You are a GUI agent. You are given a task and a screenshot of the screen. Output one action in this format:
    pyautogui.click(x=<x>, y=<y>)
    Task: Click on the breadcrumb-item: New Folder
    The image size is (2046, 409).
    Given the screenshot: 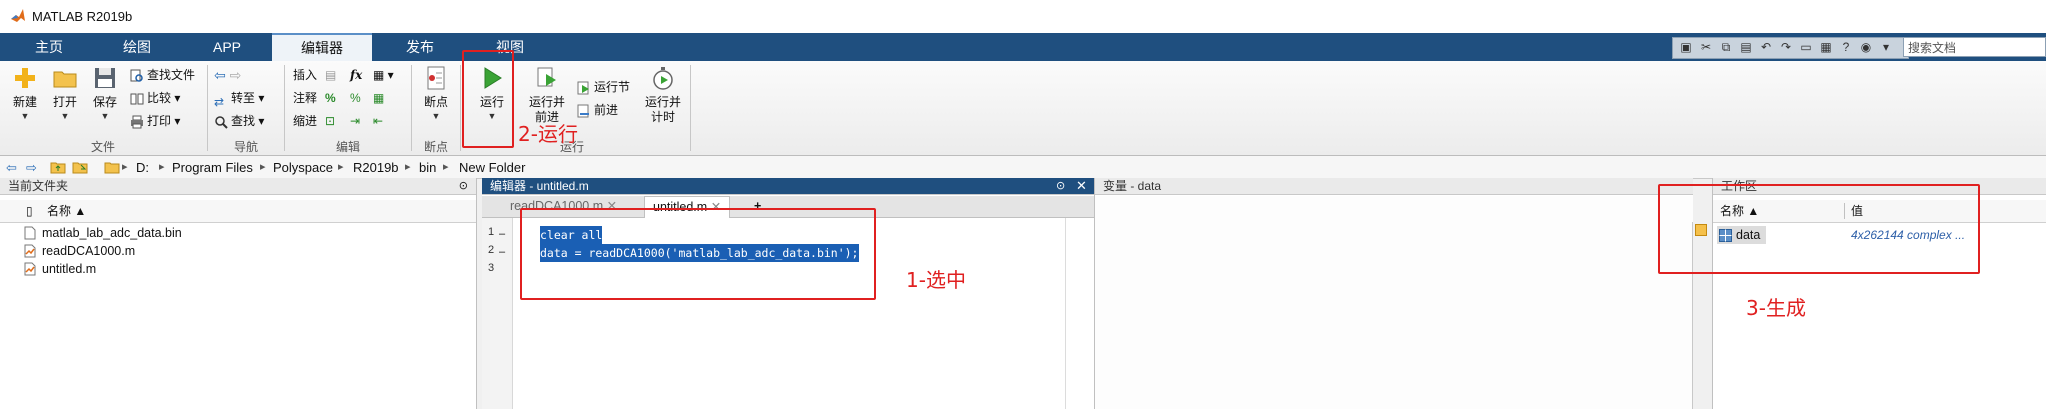 What is the action you would take?
    pyautogui.click(x=492, y=167)
    